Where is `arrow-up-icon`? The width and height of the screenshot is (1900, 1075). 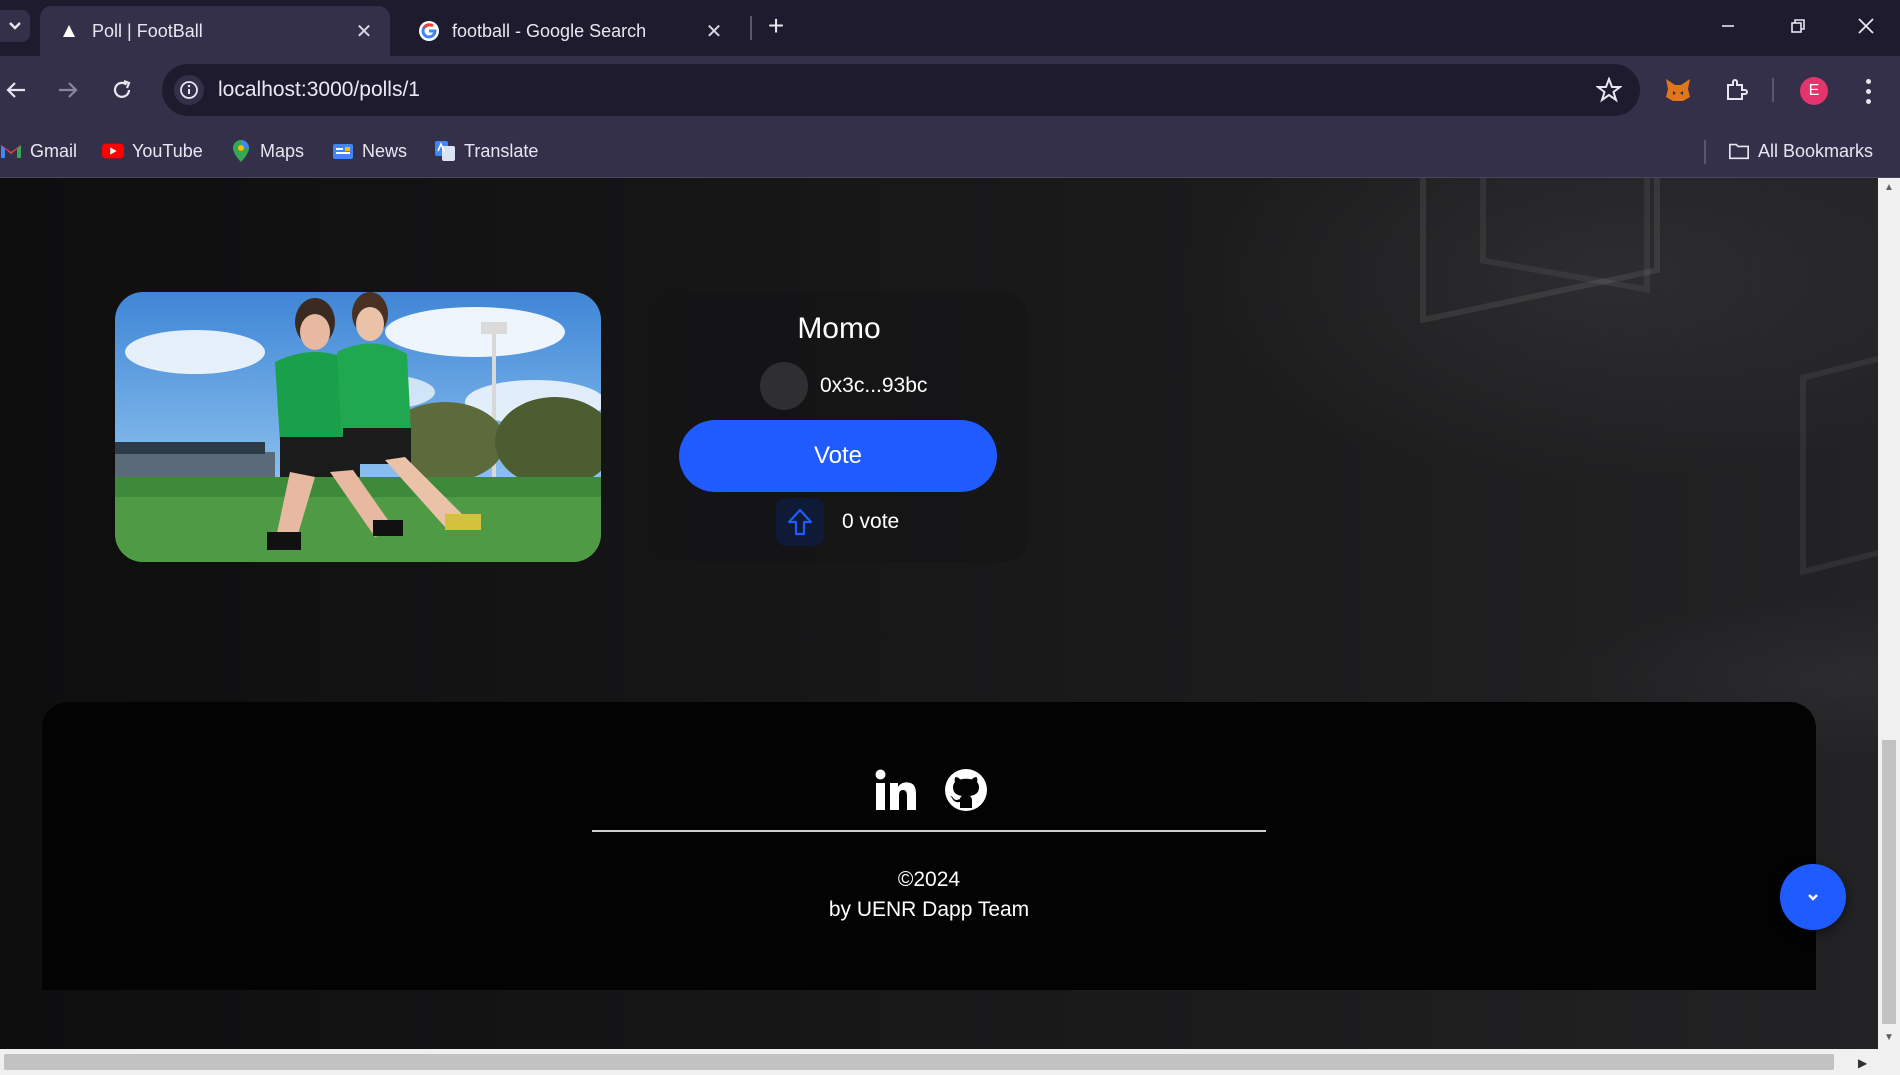
arrow-up-icon is located at coordinates (800, 522).